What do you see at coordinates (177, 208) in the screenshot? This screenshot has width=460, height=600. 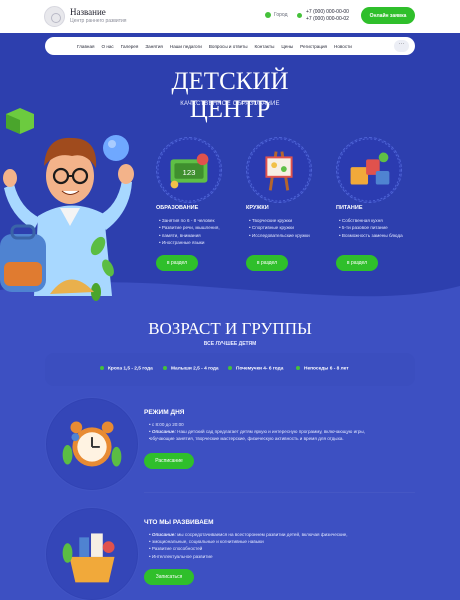 I see `service-title: ОБРАЗОВАНИЕ` at bounding box center [177, 208].